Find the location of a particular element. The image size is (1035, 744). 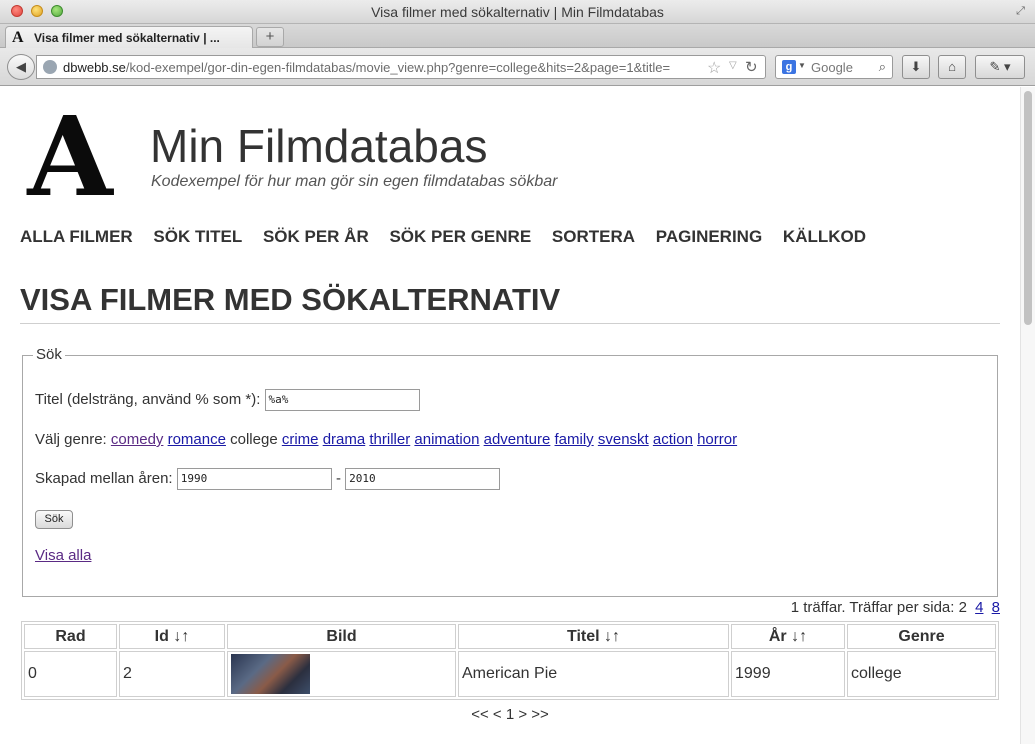

year-to-input: 2010 is located at coordinates (423, 479).